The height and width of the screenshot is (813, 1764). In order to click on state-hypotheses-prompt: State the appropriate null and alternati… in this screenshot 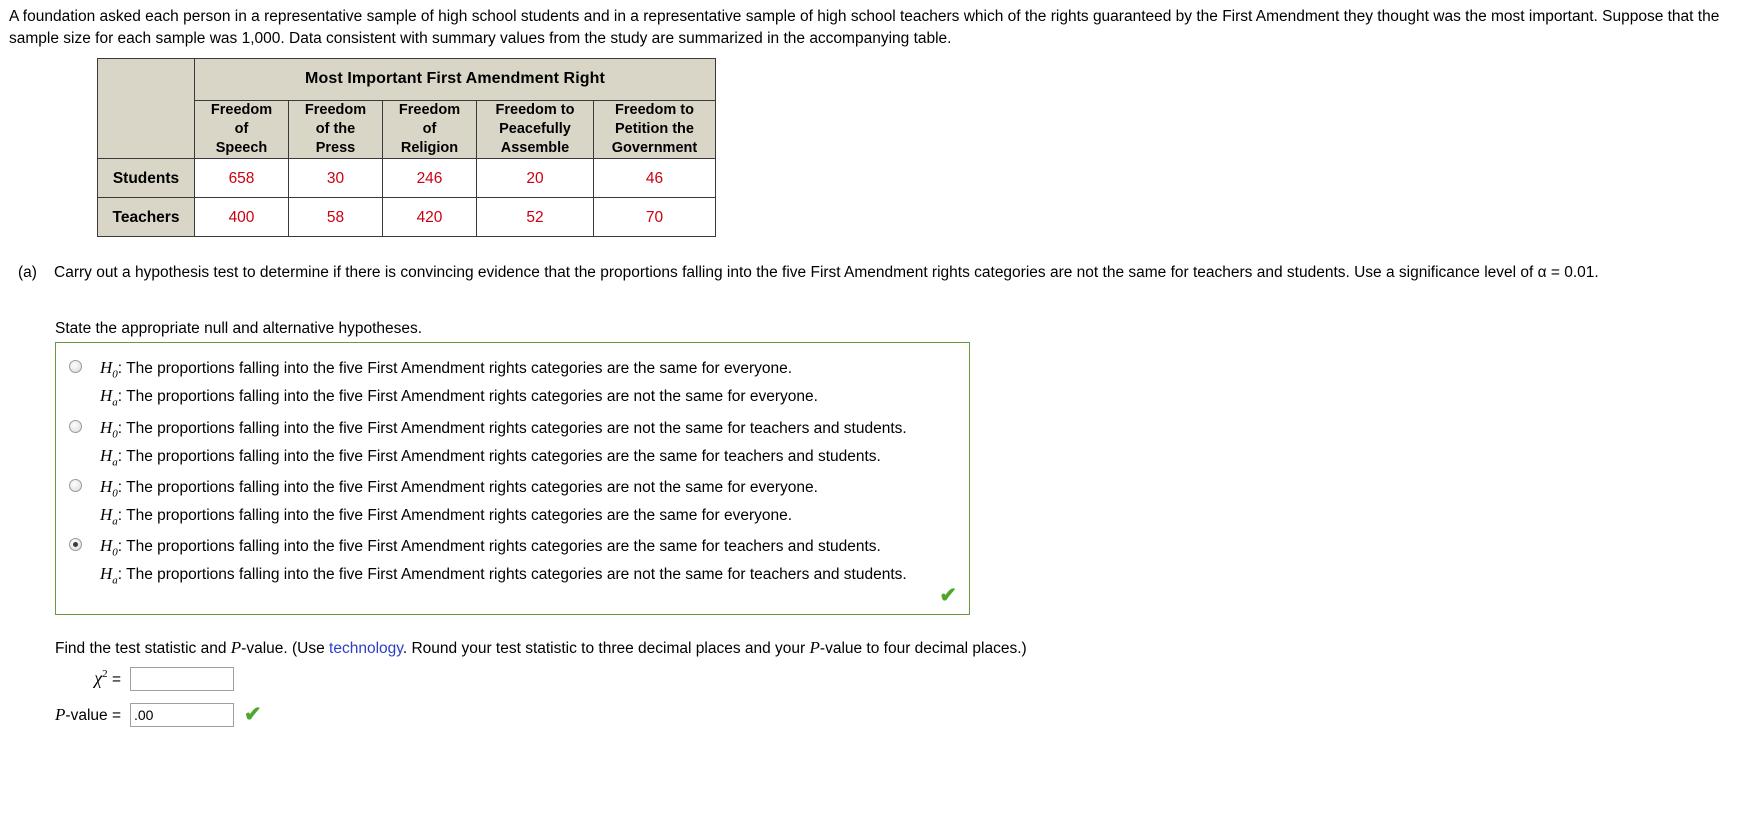, I will do `click(239, 328)`.